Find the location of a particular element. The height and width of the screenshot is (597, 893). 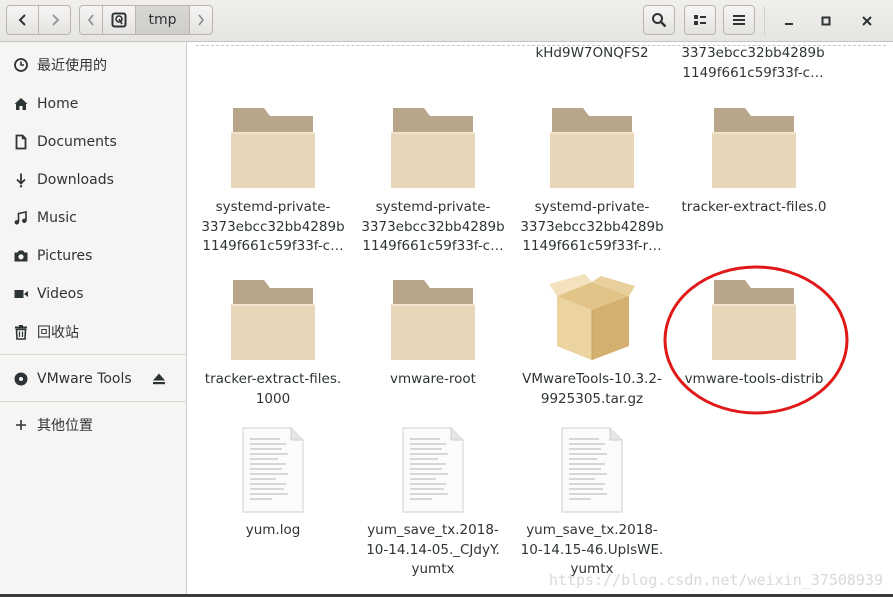

maximize-button is located at coordinates (826, 21).